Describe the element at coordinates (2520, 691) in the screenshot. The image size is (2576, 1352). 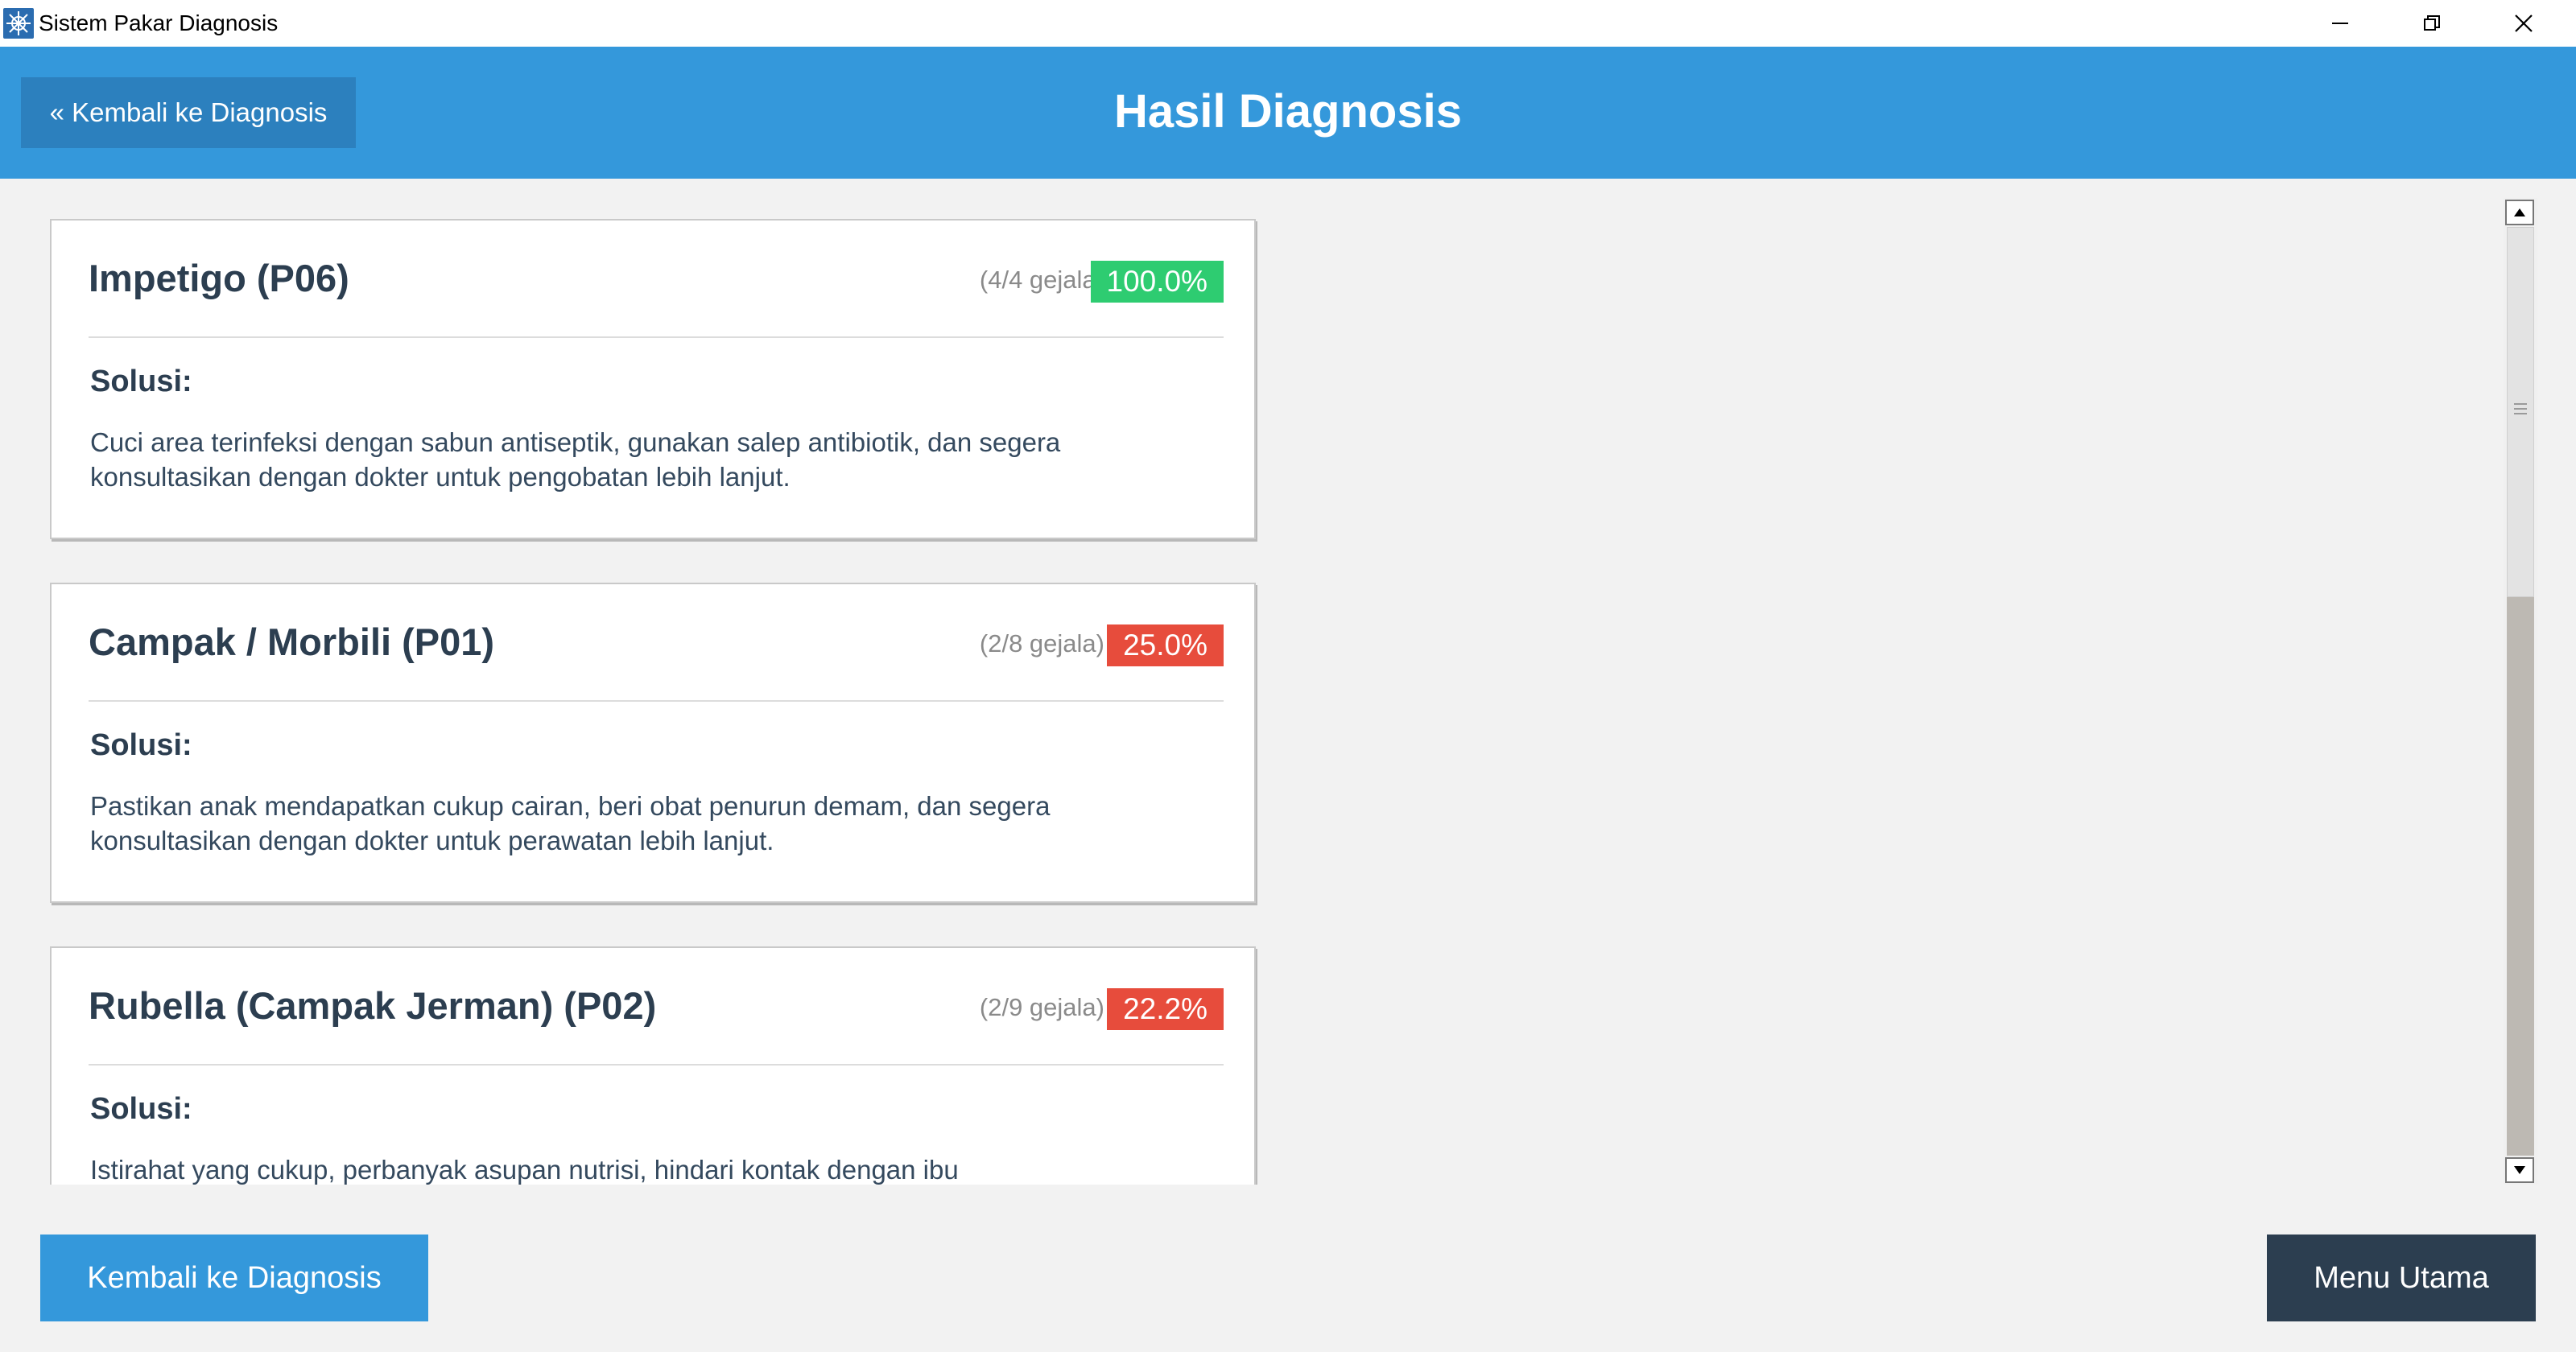
I see `vertical-scrollbar` at that location.